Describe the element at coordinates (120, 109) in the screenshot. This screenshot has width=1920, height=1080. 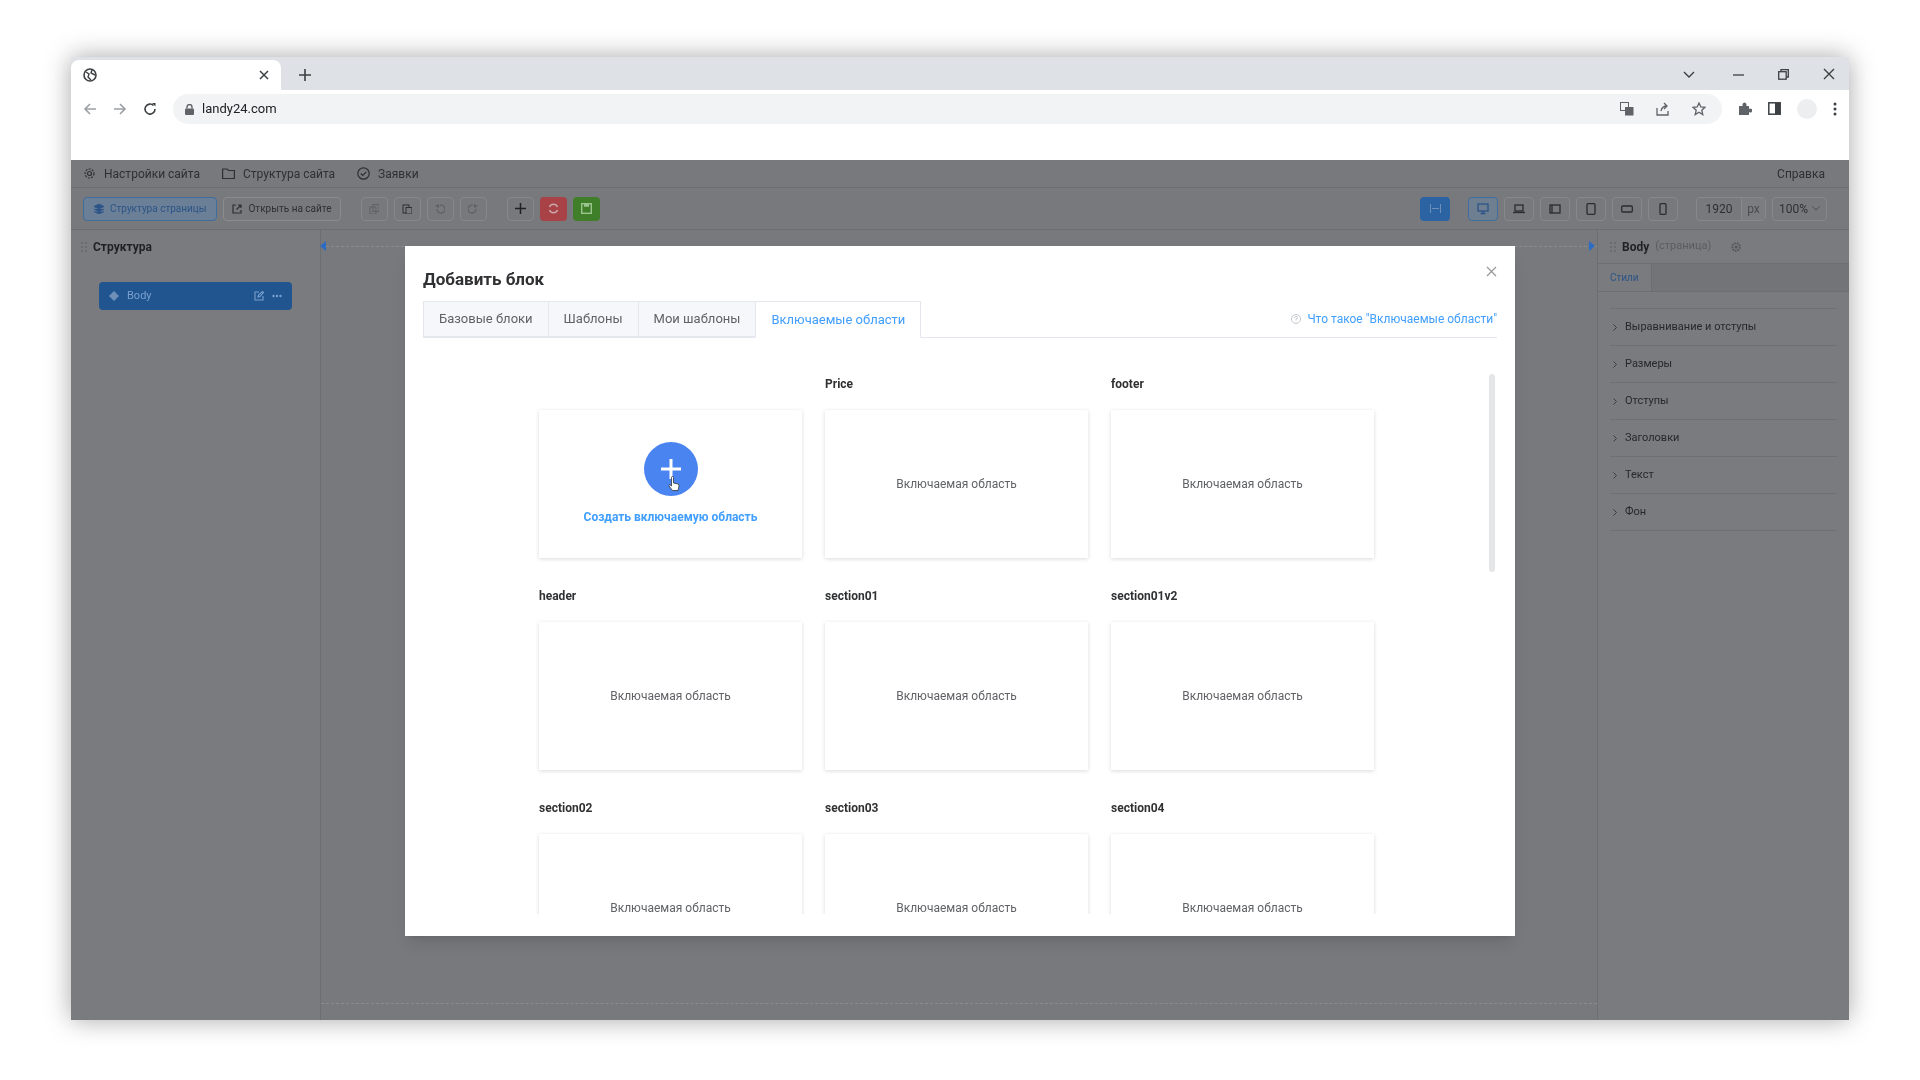
I see `forward-icon` at that location.